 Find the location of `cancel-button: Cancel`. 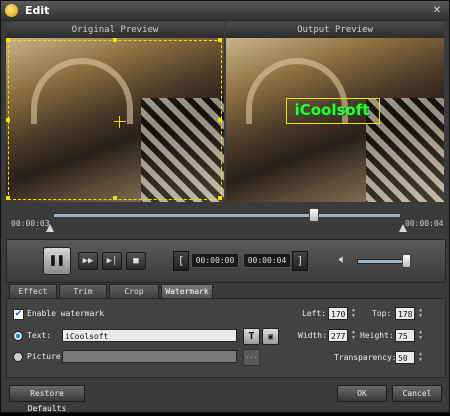

cancel-button: Cancel is located at coordinates (417, 393).